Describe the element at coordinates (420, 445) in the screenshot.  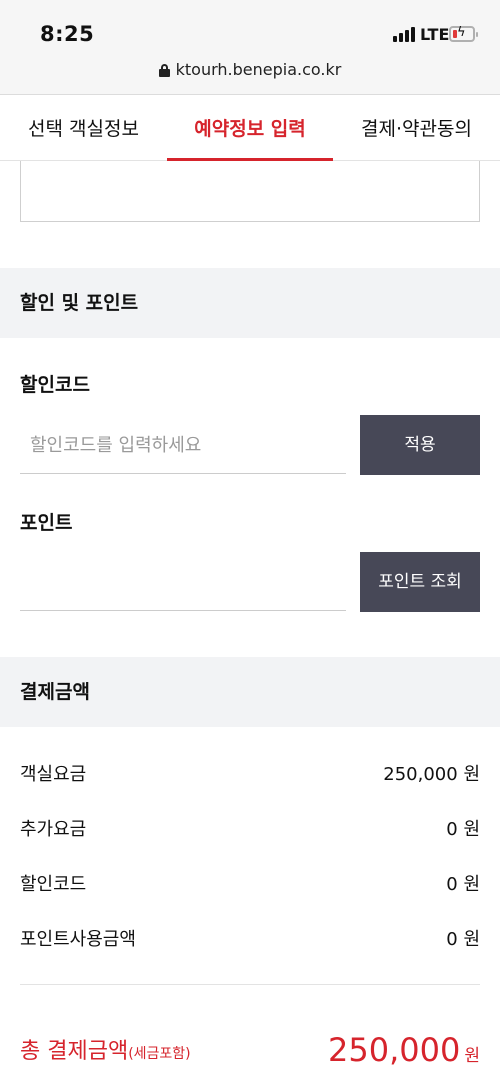
I see `apply-discount-button: 적용` at that location.